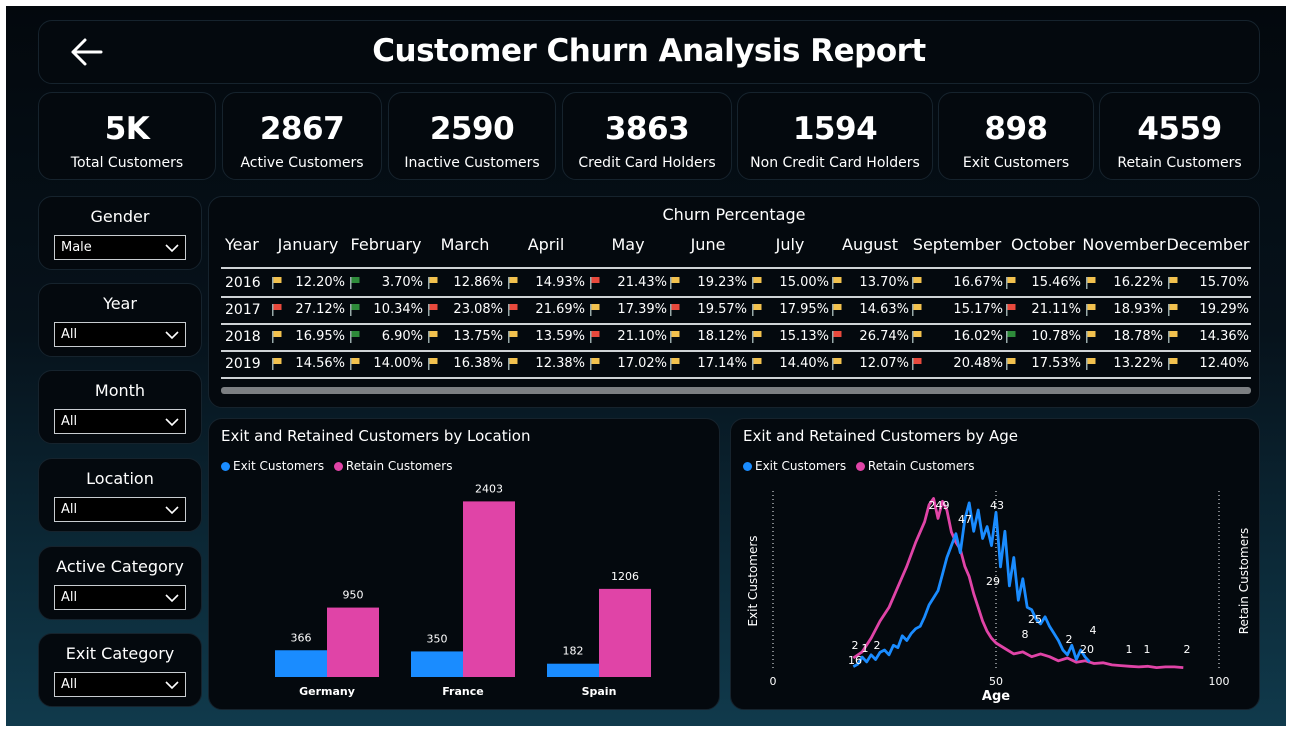 Image resolution: width=1292 pixels, height=732 pixels. What do you see at coordinates (1025, 634) in the screenshot?
I see `data-label: 8` at bounding box center [1025, 634].